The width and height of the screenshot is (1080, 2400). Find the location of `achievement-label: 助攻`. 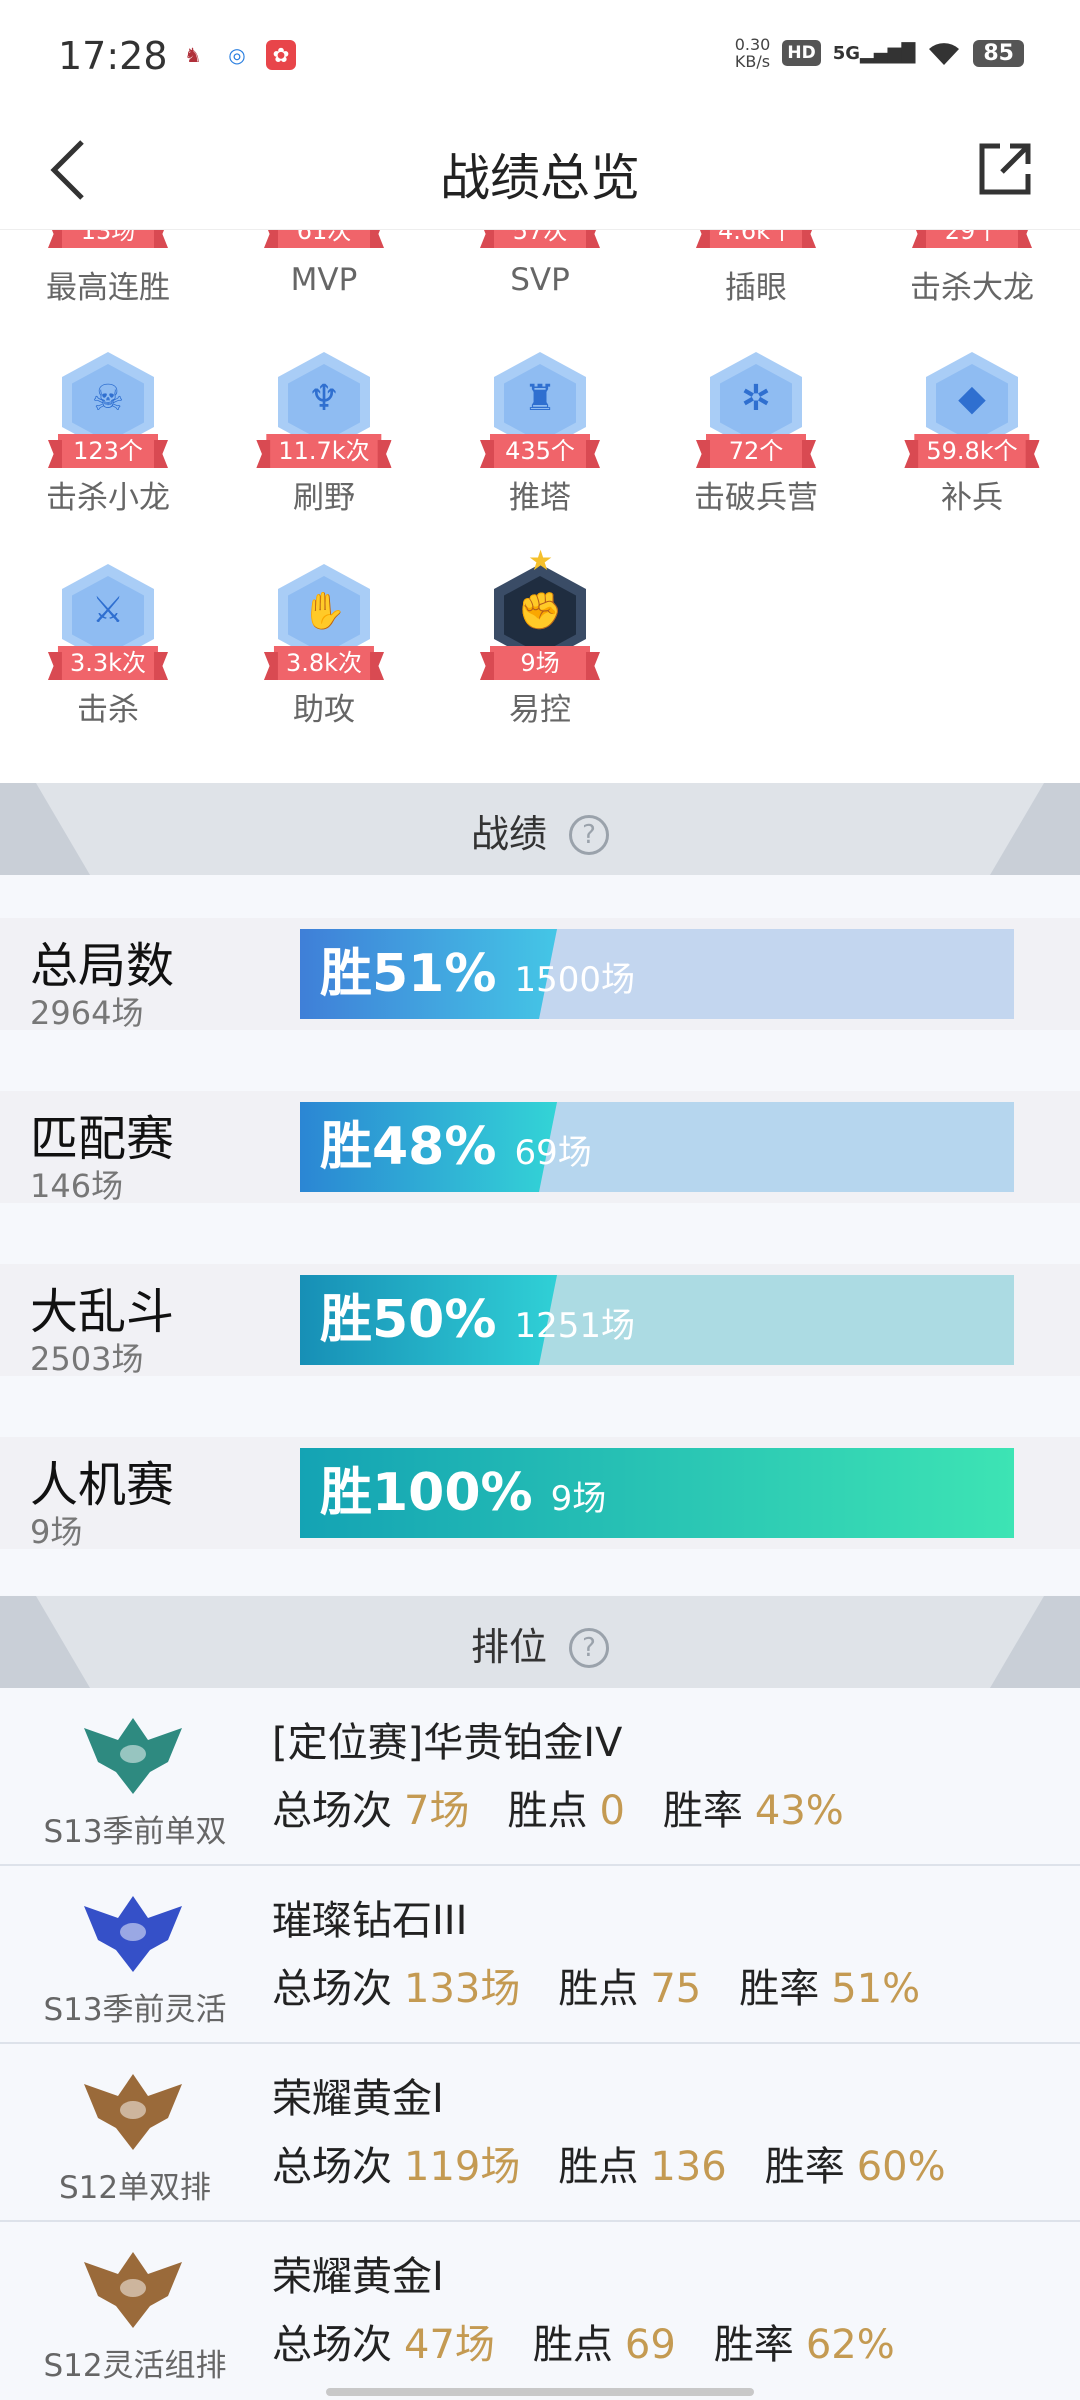

achievement-label: 助攻 is located at coordinates (324, 710).